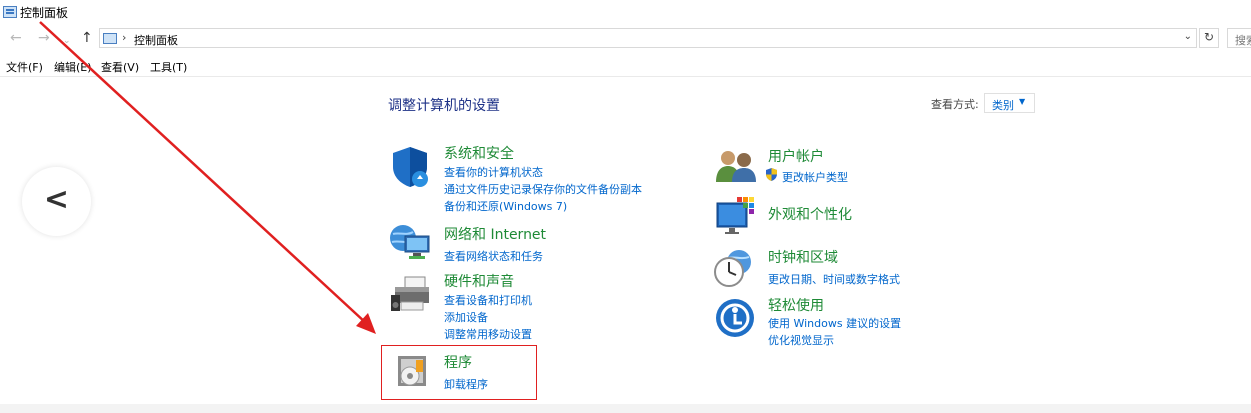  What do you see at coordinates (796, 156) in the screenshot?
I see `category-user-accounts: 用户帐户` at bounding box center [796, 156].